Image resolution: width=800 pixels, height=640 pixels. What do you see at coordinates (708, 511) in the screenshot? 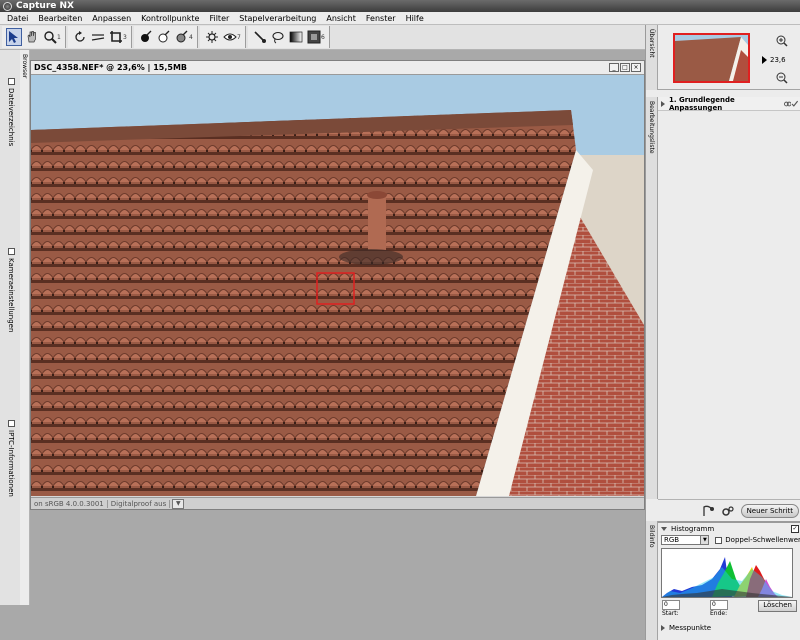
I see `control-point-icon` at bounding box center [708, 511].